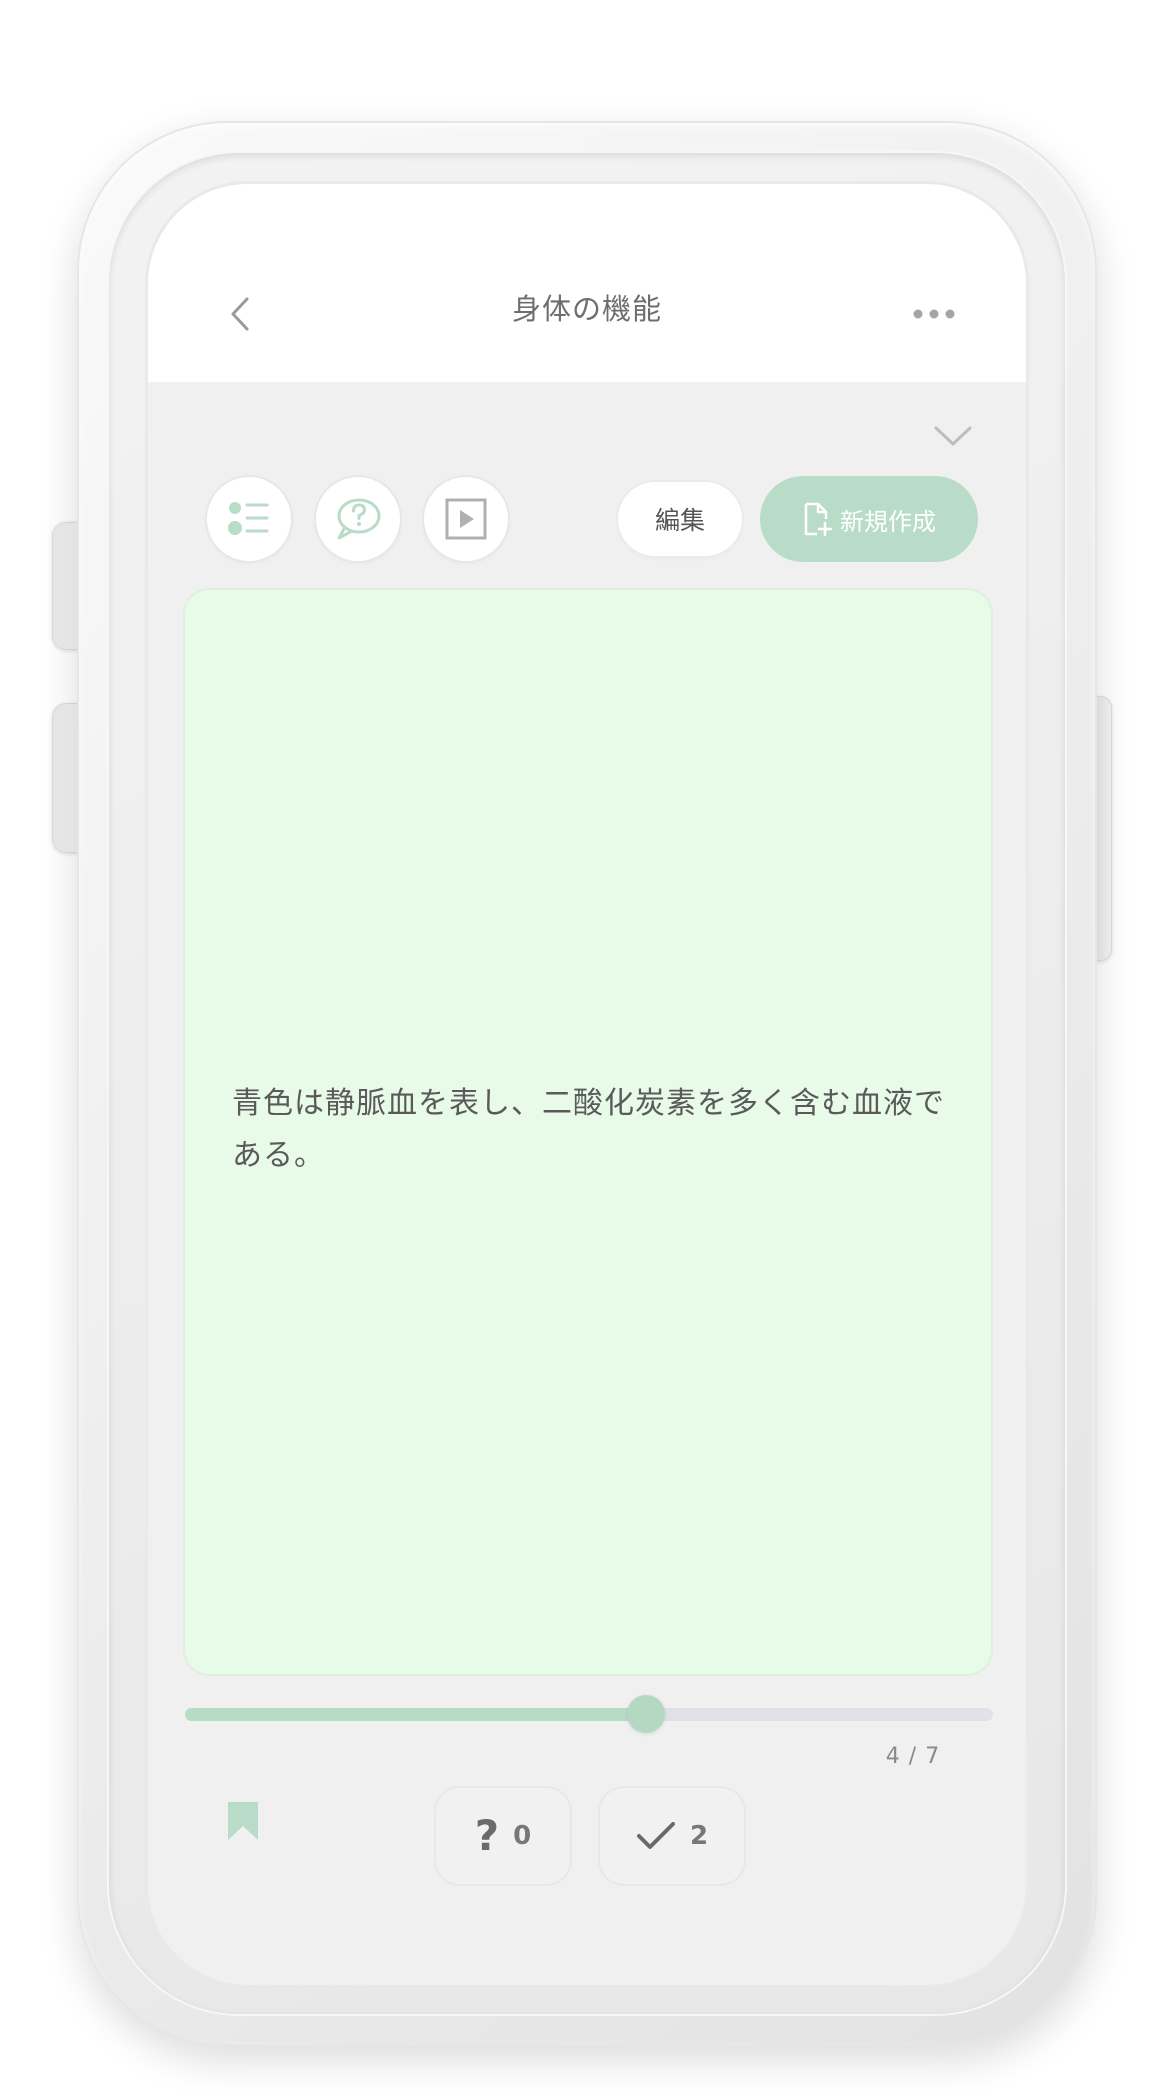  I want to click on volume-down-button, so click(66, 778).